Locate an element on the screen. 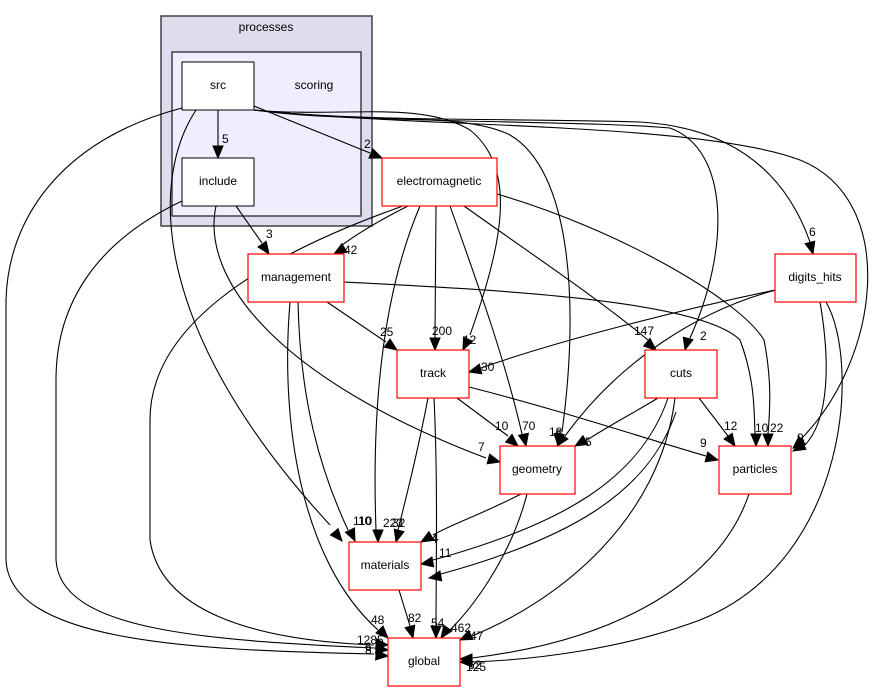 Image resolution: width=888 pixels, height=692 pixels. node-geometry: geometry is located at coordinates (537, 470).